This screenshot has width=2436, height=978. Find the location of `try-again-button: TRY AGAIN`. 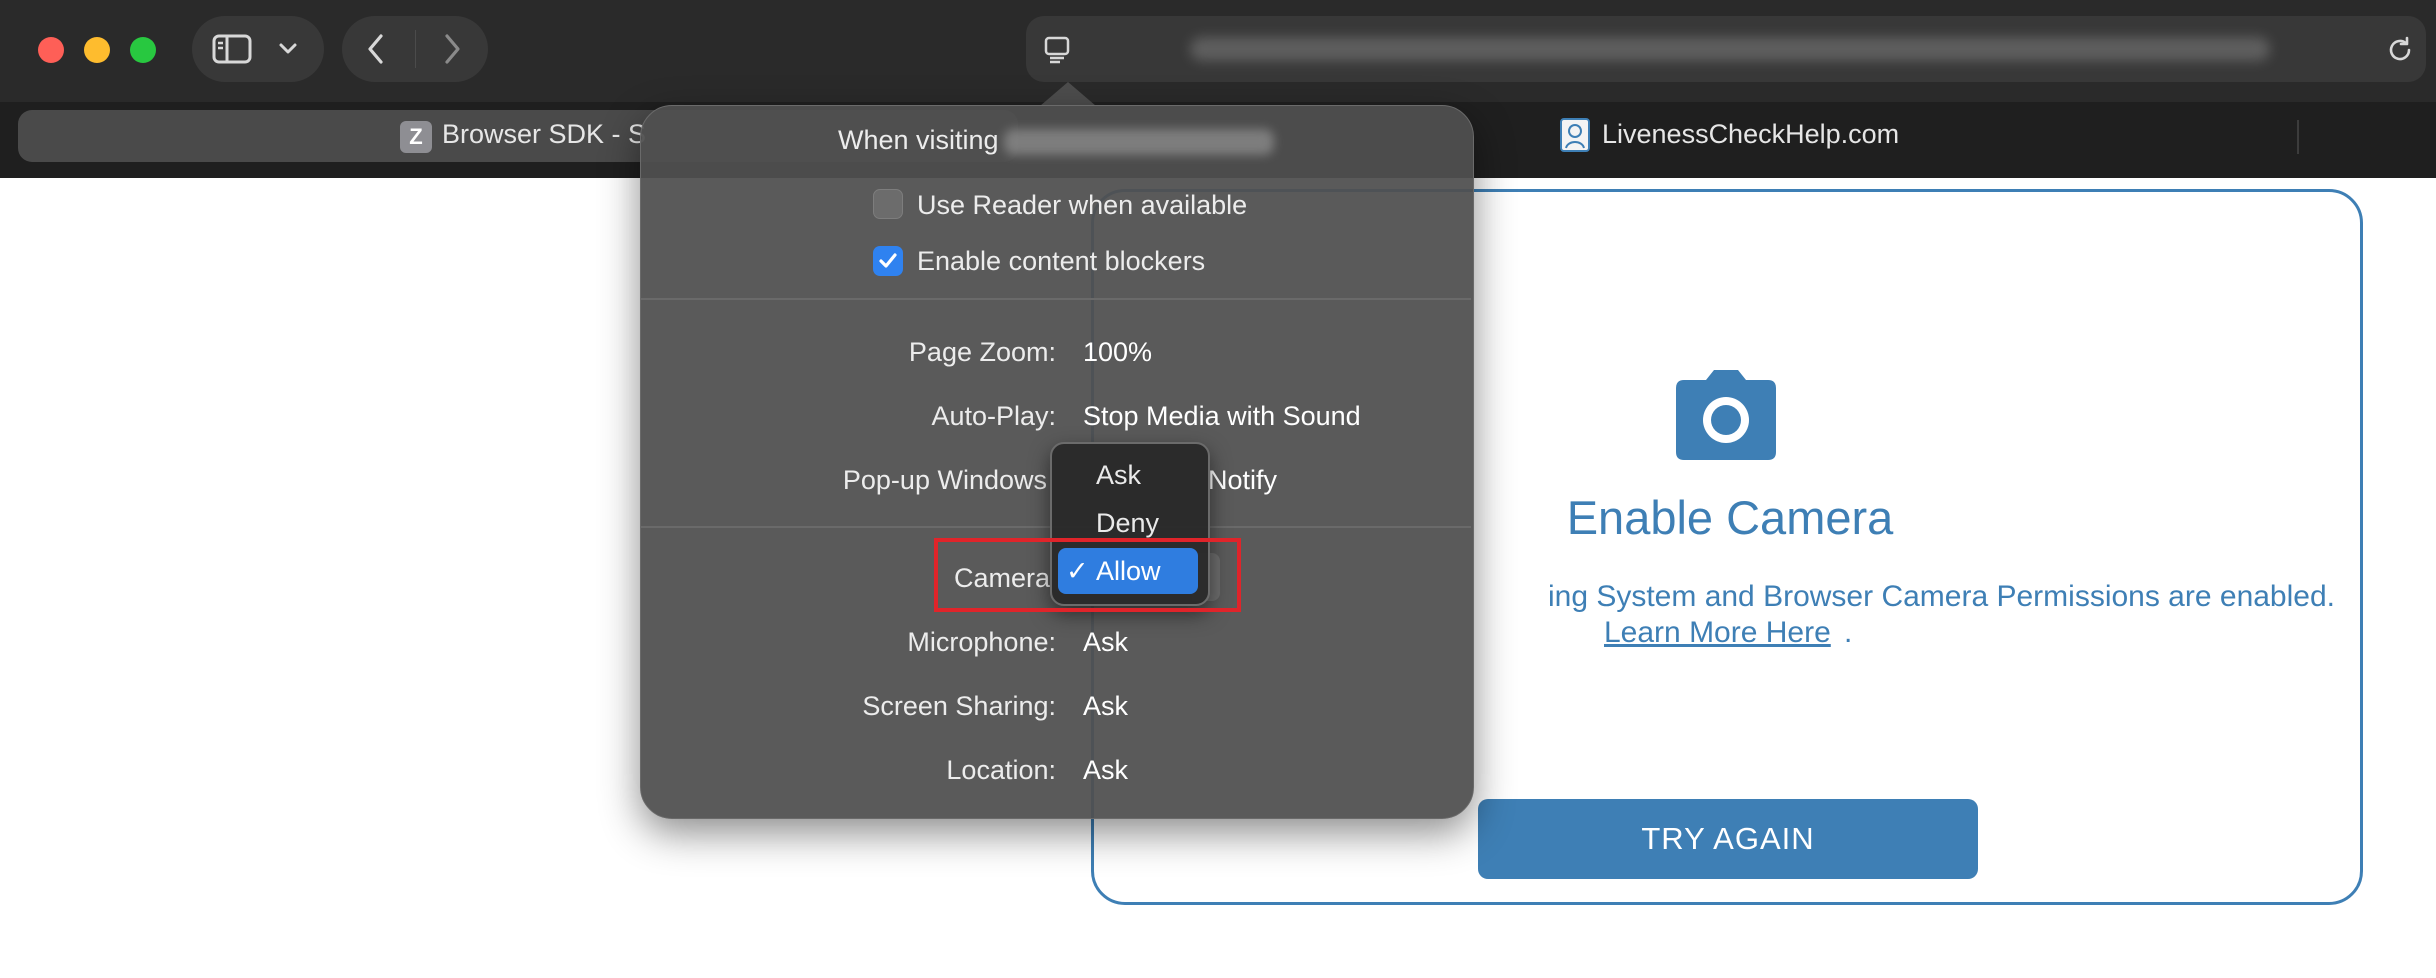

try-again-button: TRY AGAIN is located at coordinates (1728, 839).